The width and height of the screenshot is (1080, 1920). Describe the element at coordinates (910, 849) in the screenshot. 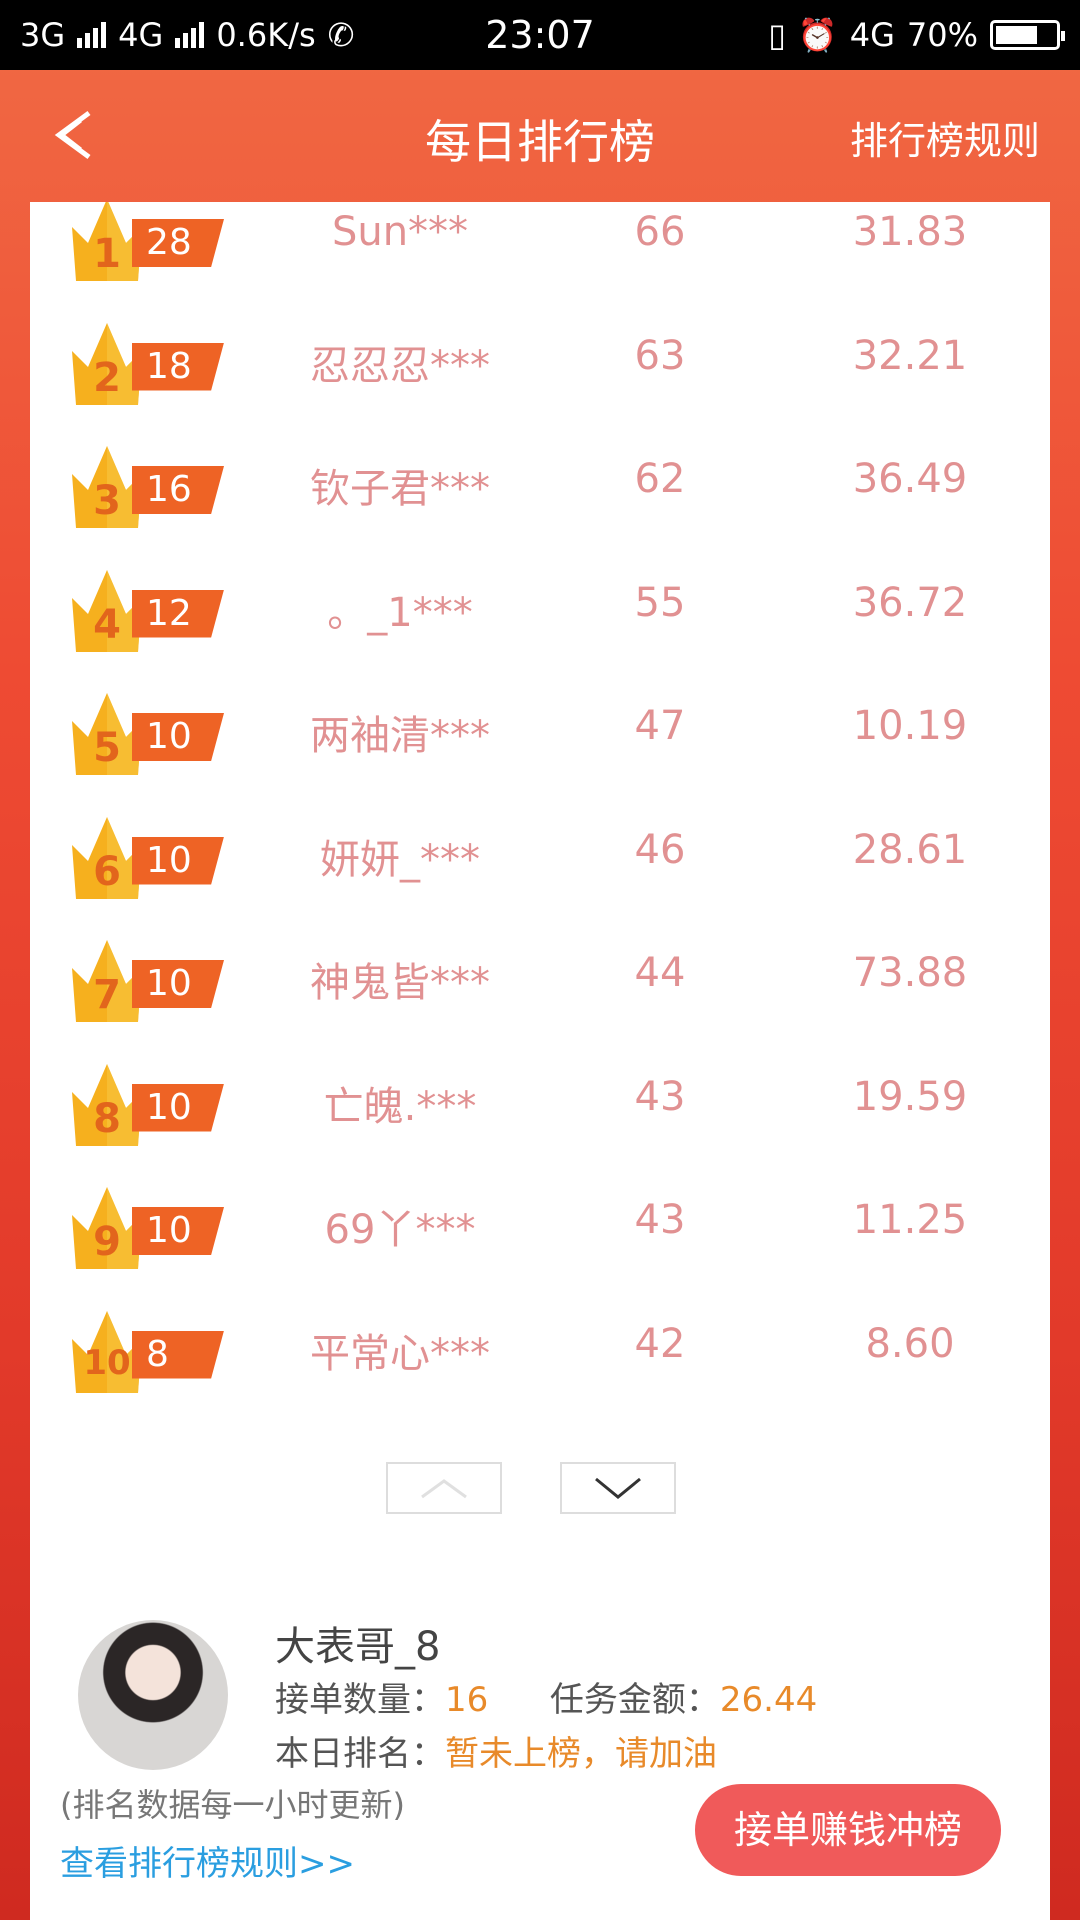

I see `order-amount: 28.61` at that location.